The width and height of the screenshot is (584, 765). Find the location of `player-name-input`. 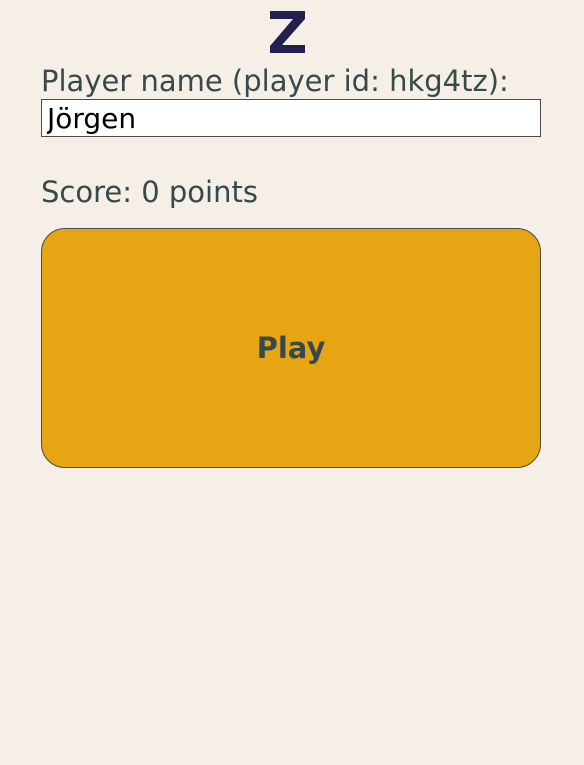

player-name-input is located at coordinates (291, 118).